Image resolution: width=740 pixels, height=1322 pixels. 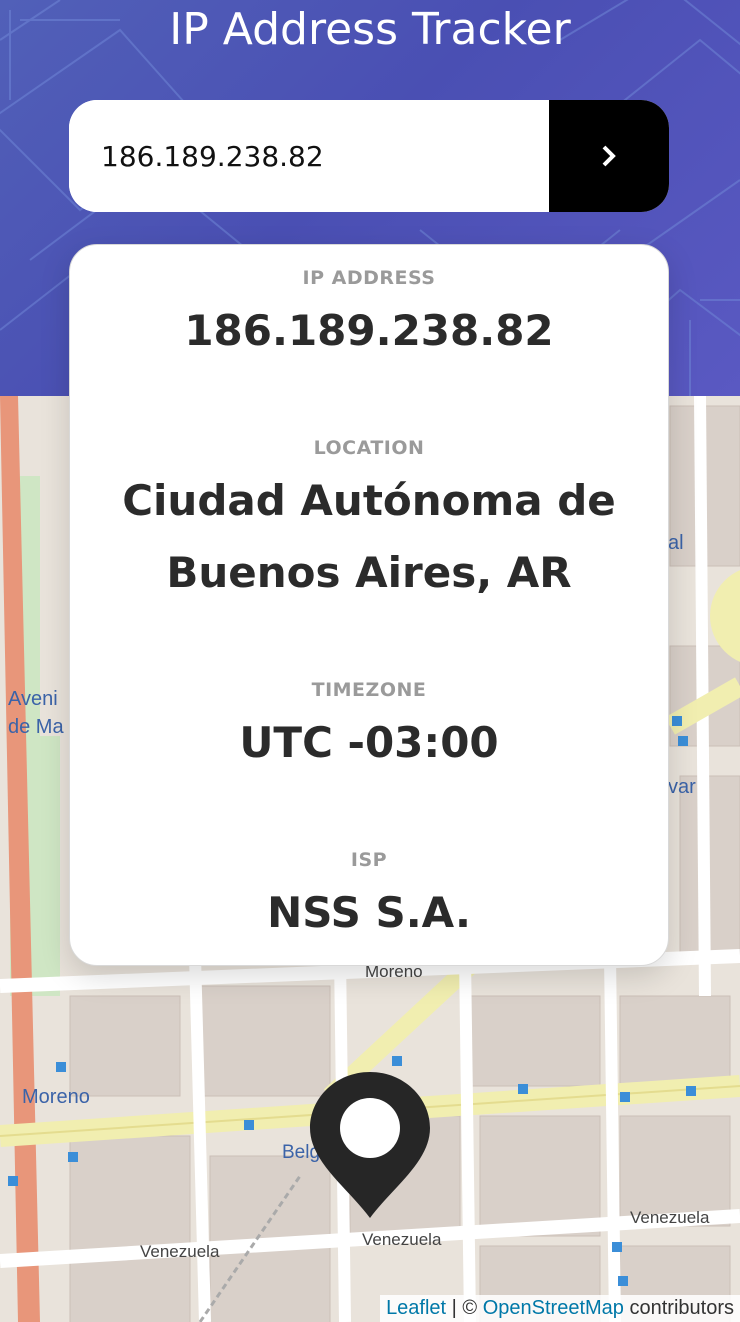 What do you see at coordinates (682, 787) in the screenshot?
I see `street-label-var: var` at bounding box center [682, 787].